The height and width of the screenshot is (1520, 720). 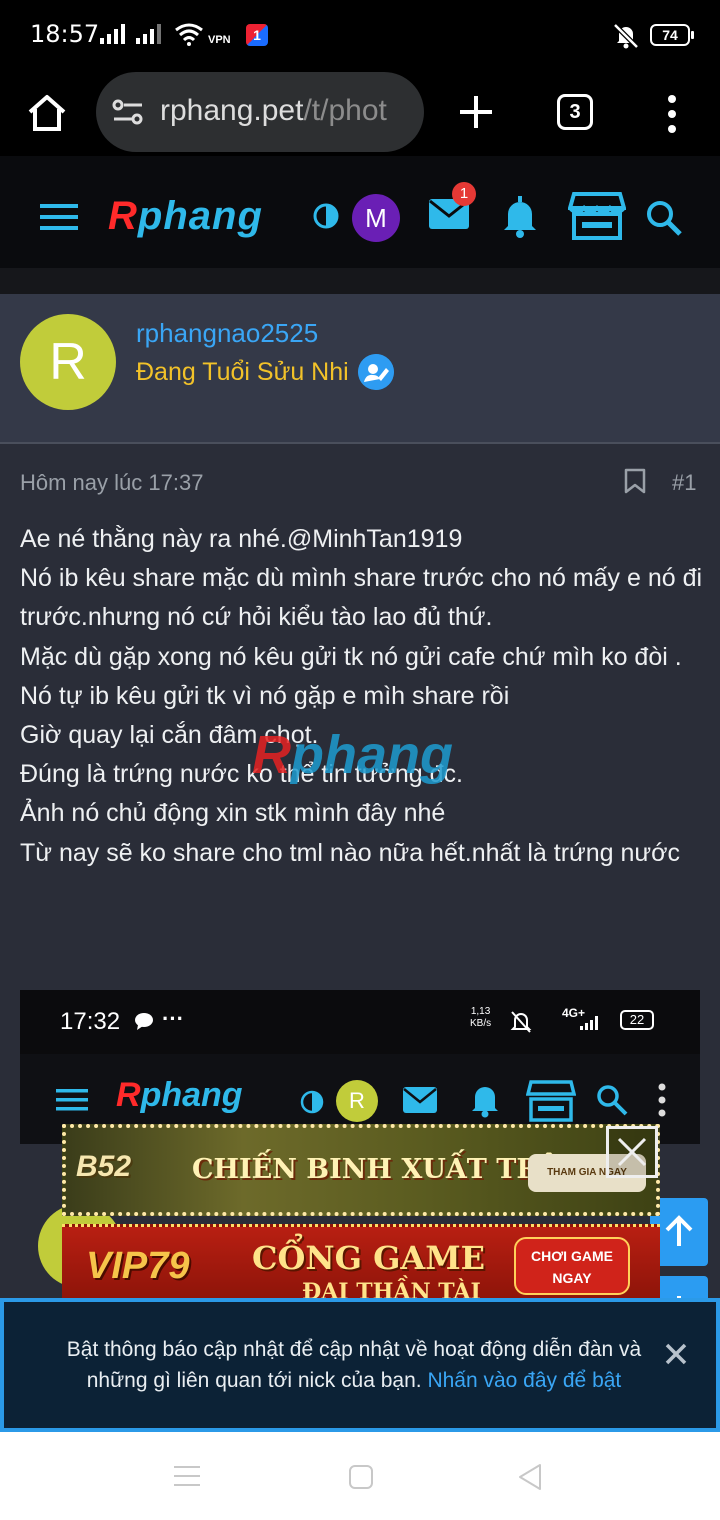 What do you see at coordinates (232, 110) in the screenshot?
I see `url-host: rphang.pet` at bounding box center [232, 110].